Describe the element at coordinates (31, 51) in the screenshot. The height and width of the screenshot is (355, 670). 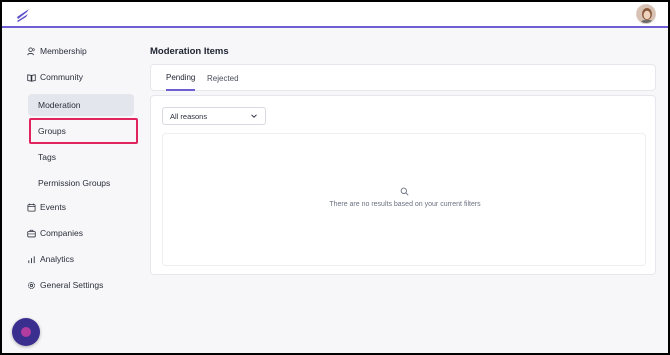
I see `users-icon` at that location.